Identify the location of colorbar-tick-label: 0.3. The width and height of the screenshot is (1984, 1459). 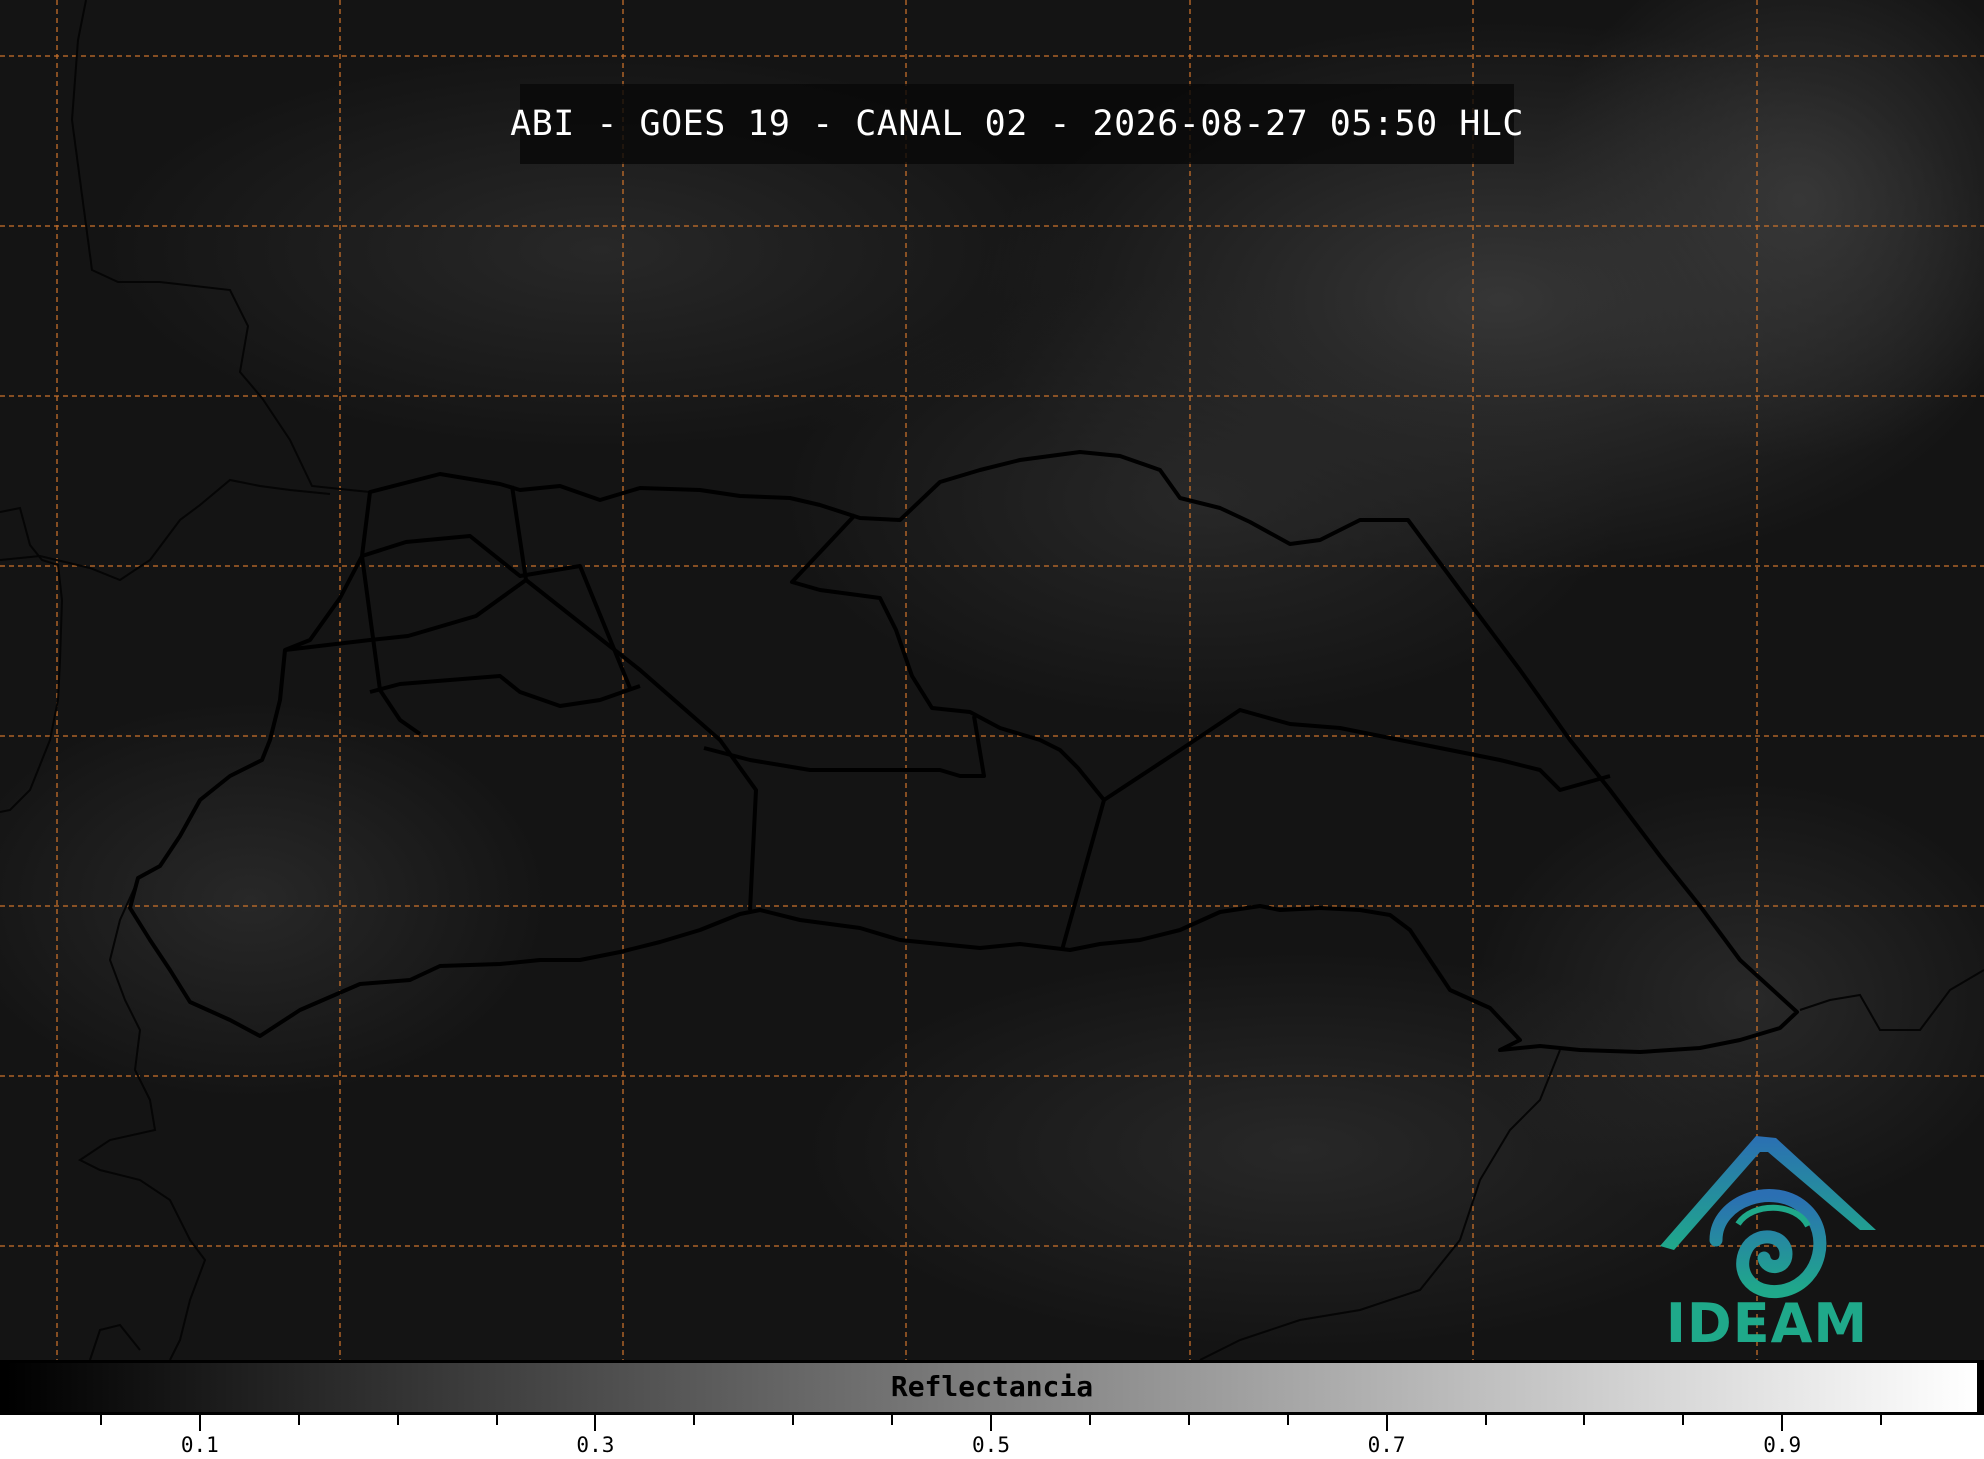
(595, 1445).